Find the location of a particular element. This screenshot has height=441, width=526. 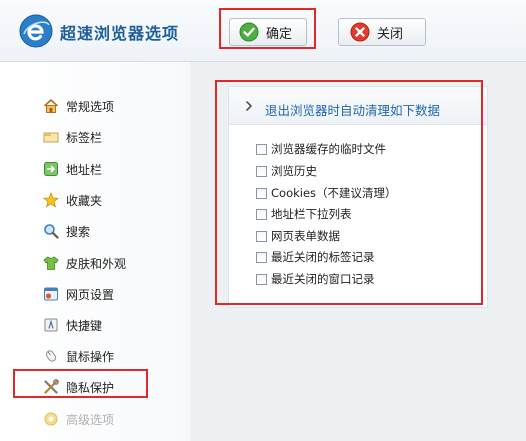

mouse-icon is located at coordinates (51, 356).